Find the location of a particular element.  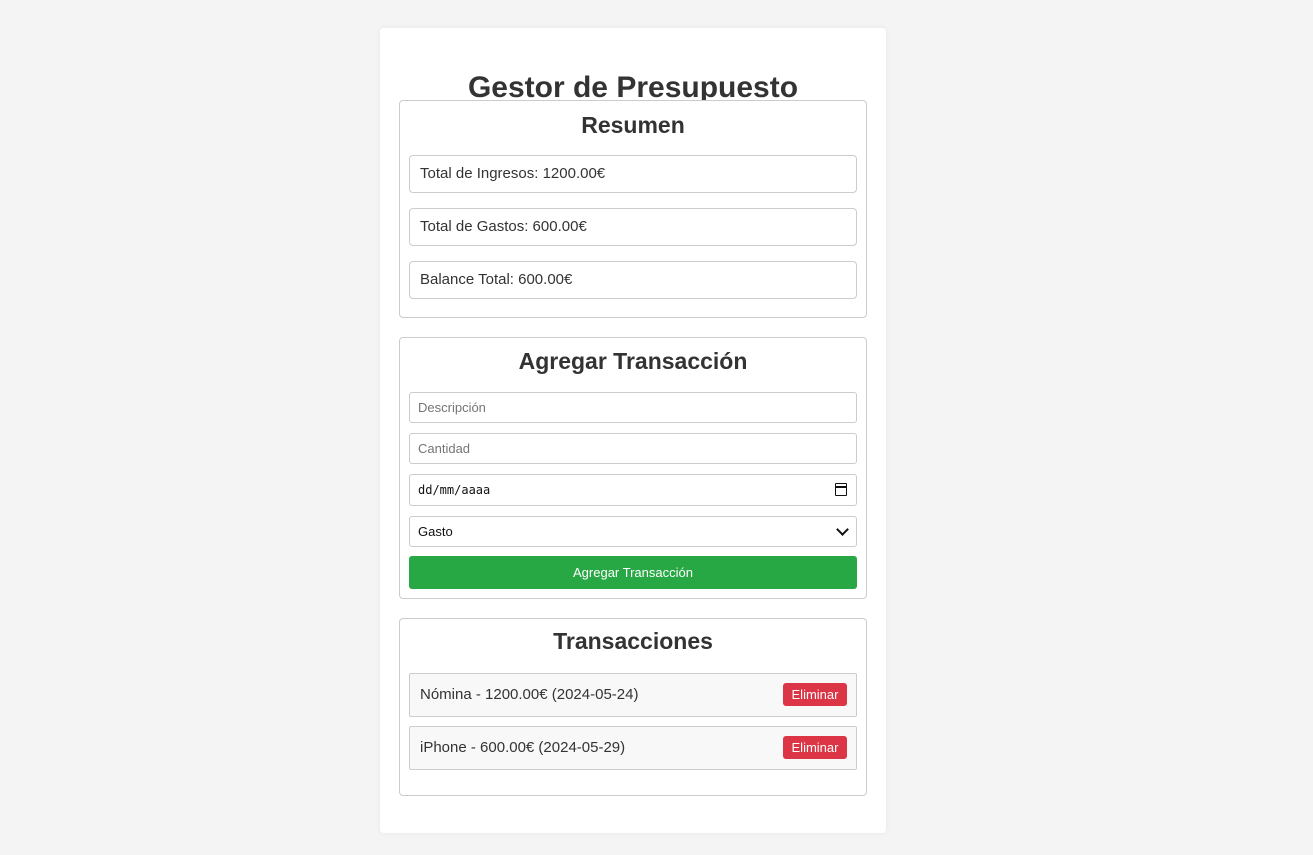

type-select: Gasto is located at coordinates (633, 531).